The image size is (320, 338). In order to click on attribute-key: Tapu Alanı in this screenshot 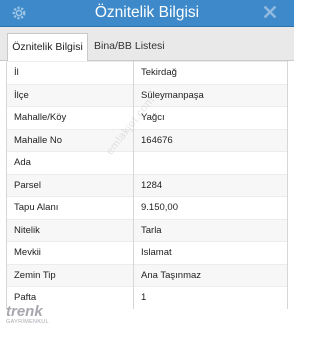, I will do `click(70, 207)`.